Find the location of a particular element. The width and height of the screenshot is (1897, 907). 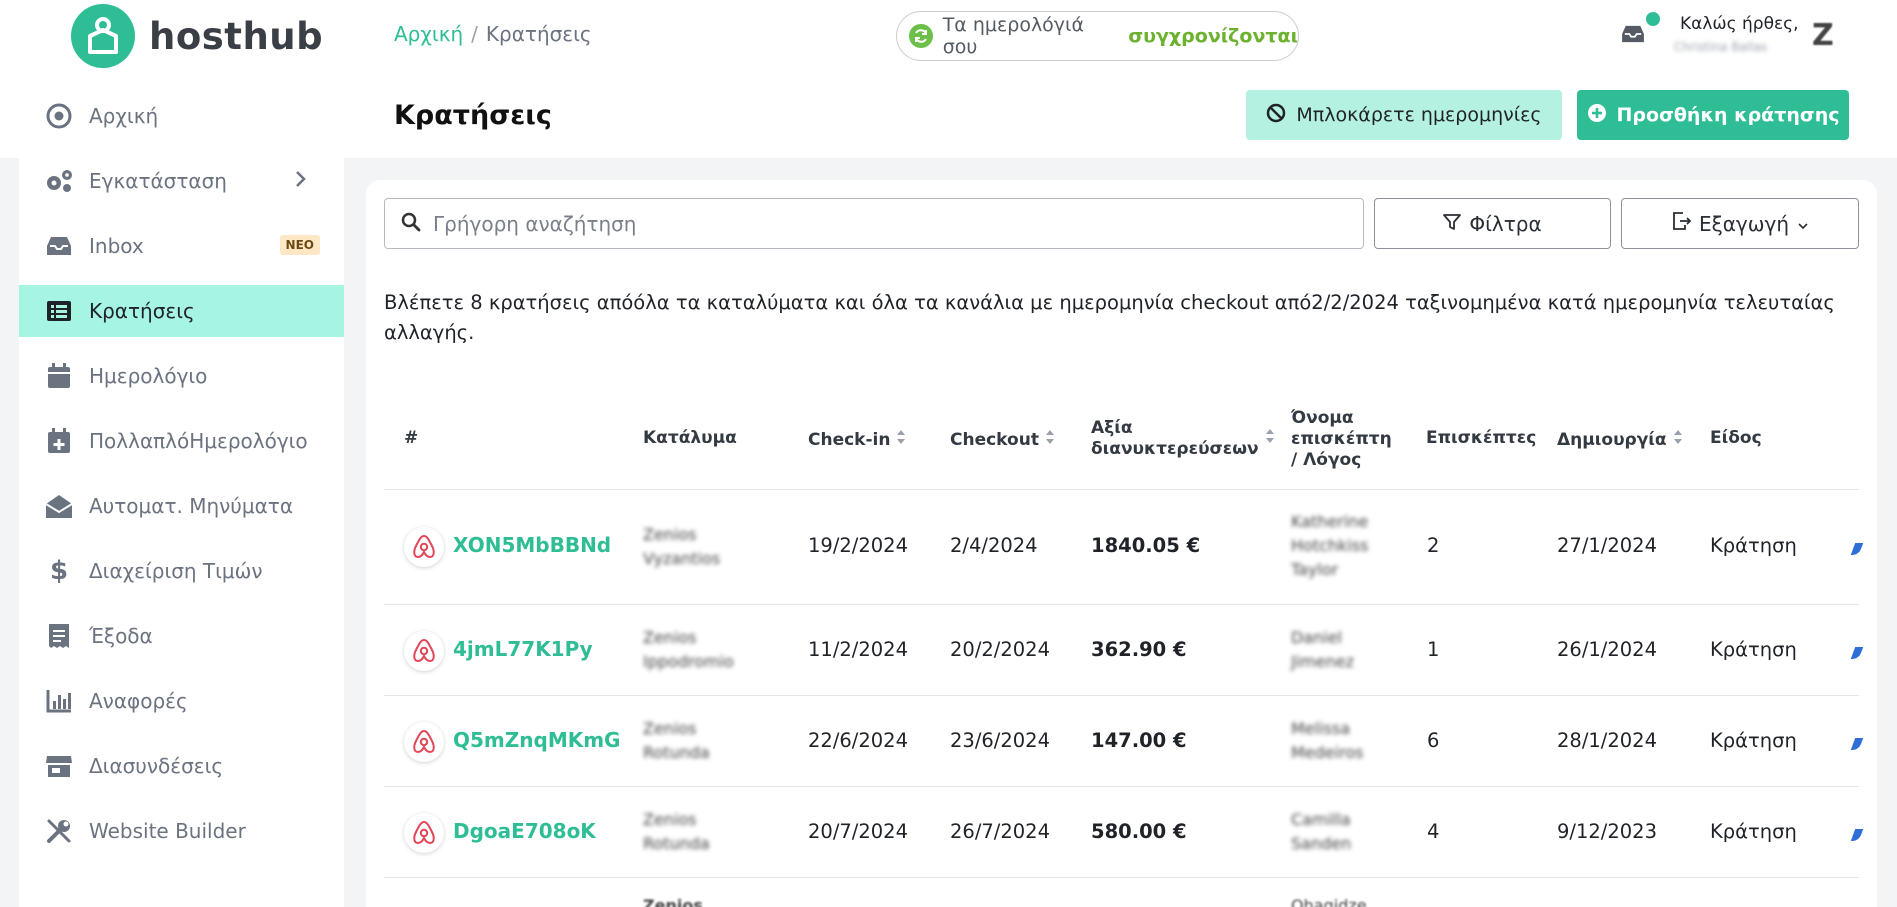

sidebar-item-pricing: $ Διαχείριση Τιμών is located at coordinates (181, 571).